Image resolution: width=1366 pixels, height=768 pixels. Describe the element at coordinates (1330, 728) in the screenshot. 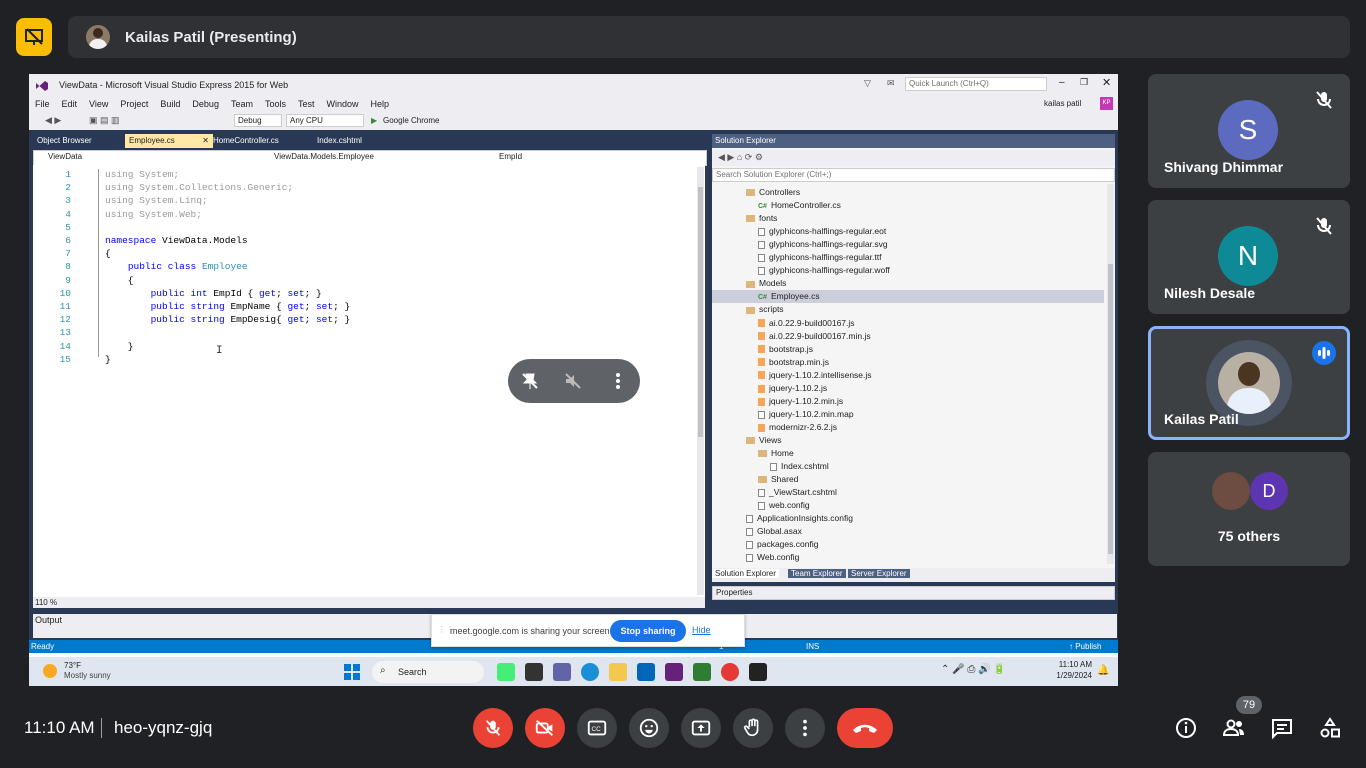

I see `activities-button` at that location.